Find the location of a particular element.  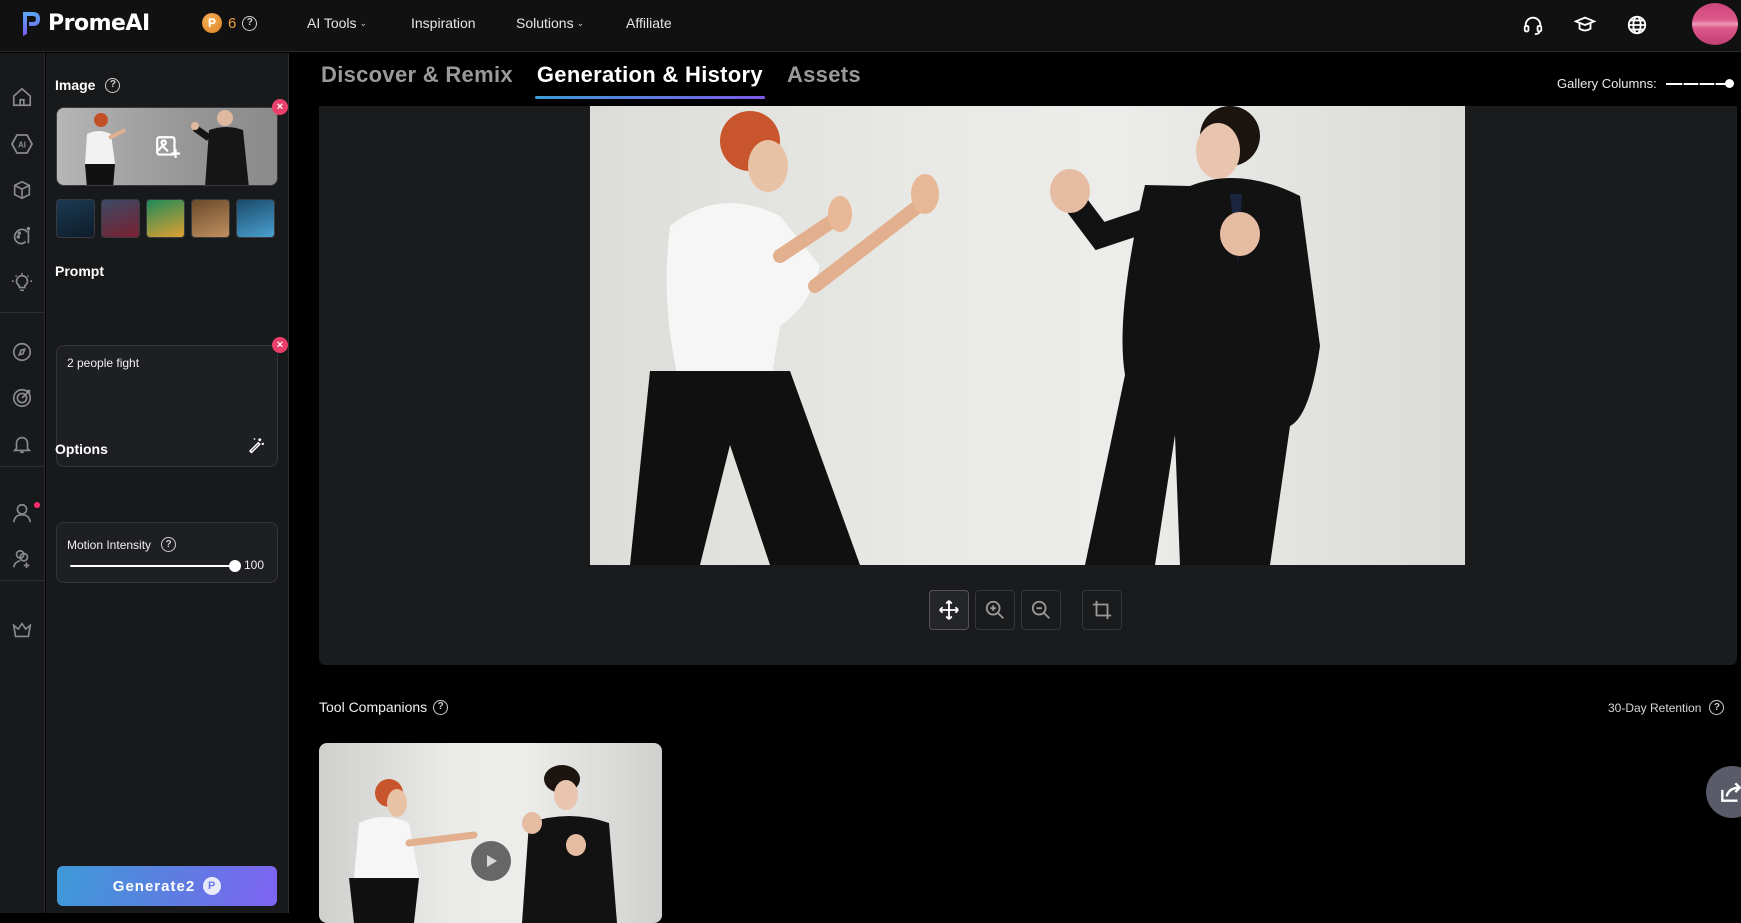

nav-label: AI Tools is located at coordinates (332, 23).